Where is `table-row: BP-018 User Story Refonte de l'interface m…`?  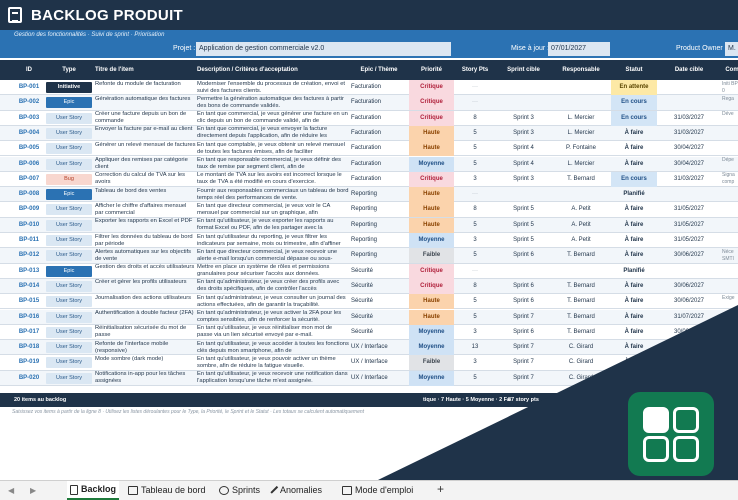
table-row: BP-018 User Story Refonte de l'interface m… is located at coordinates (369, 348).